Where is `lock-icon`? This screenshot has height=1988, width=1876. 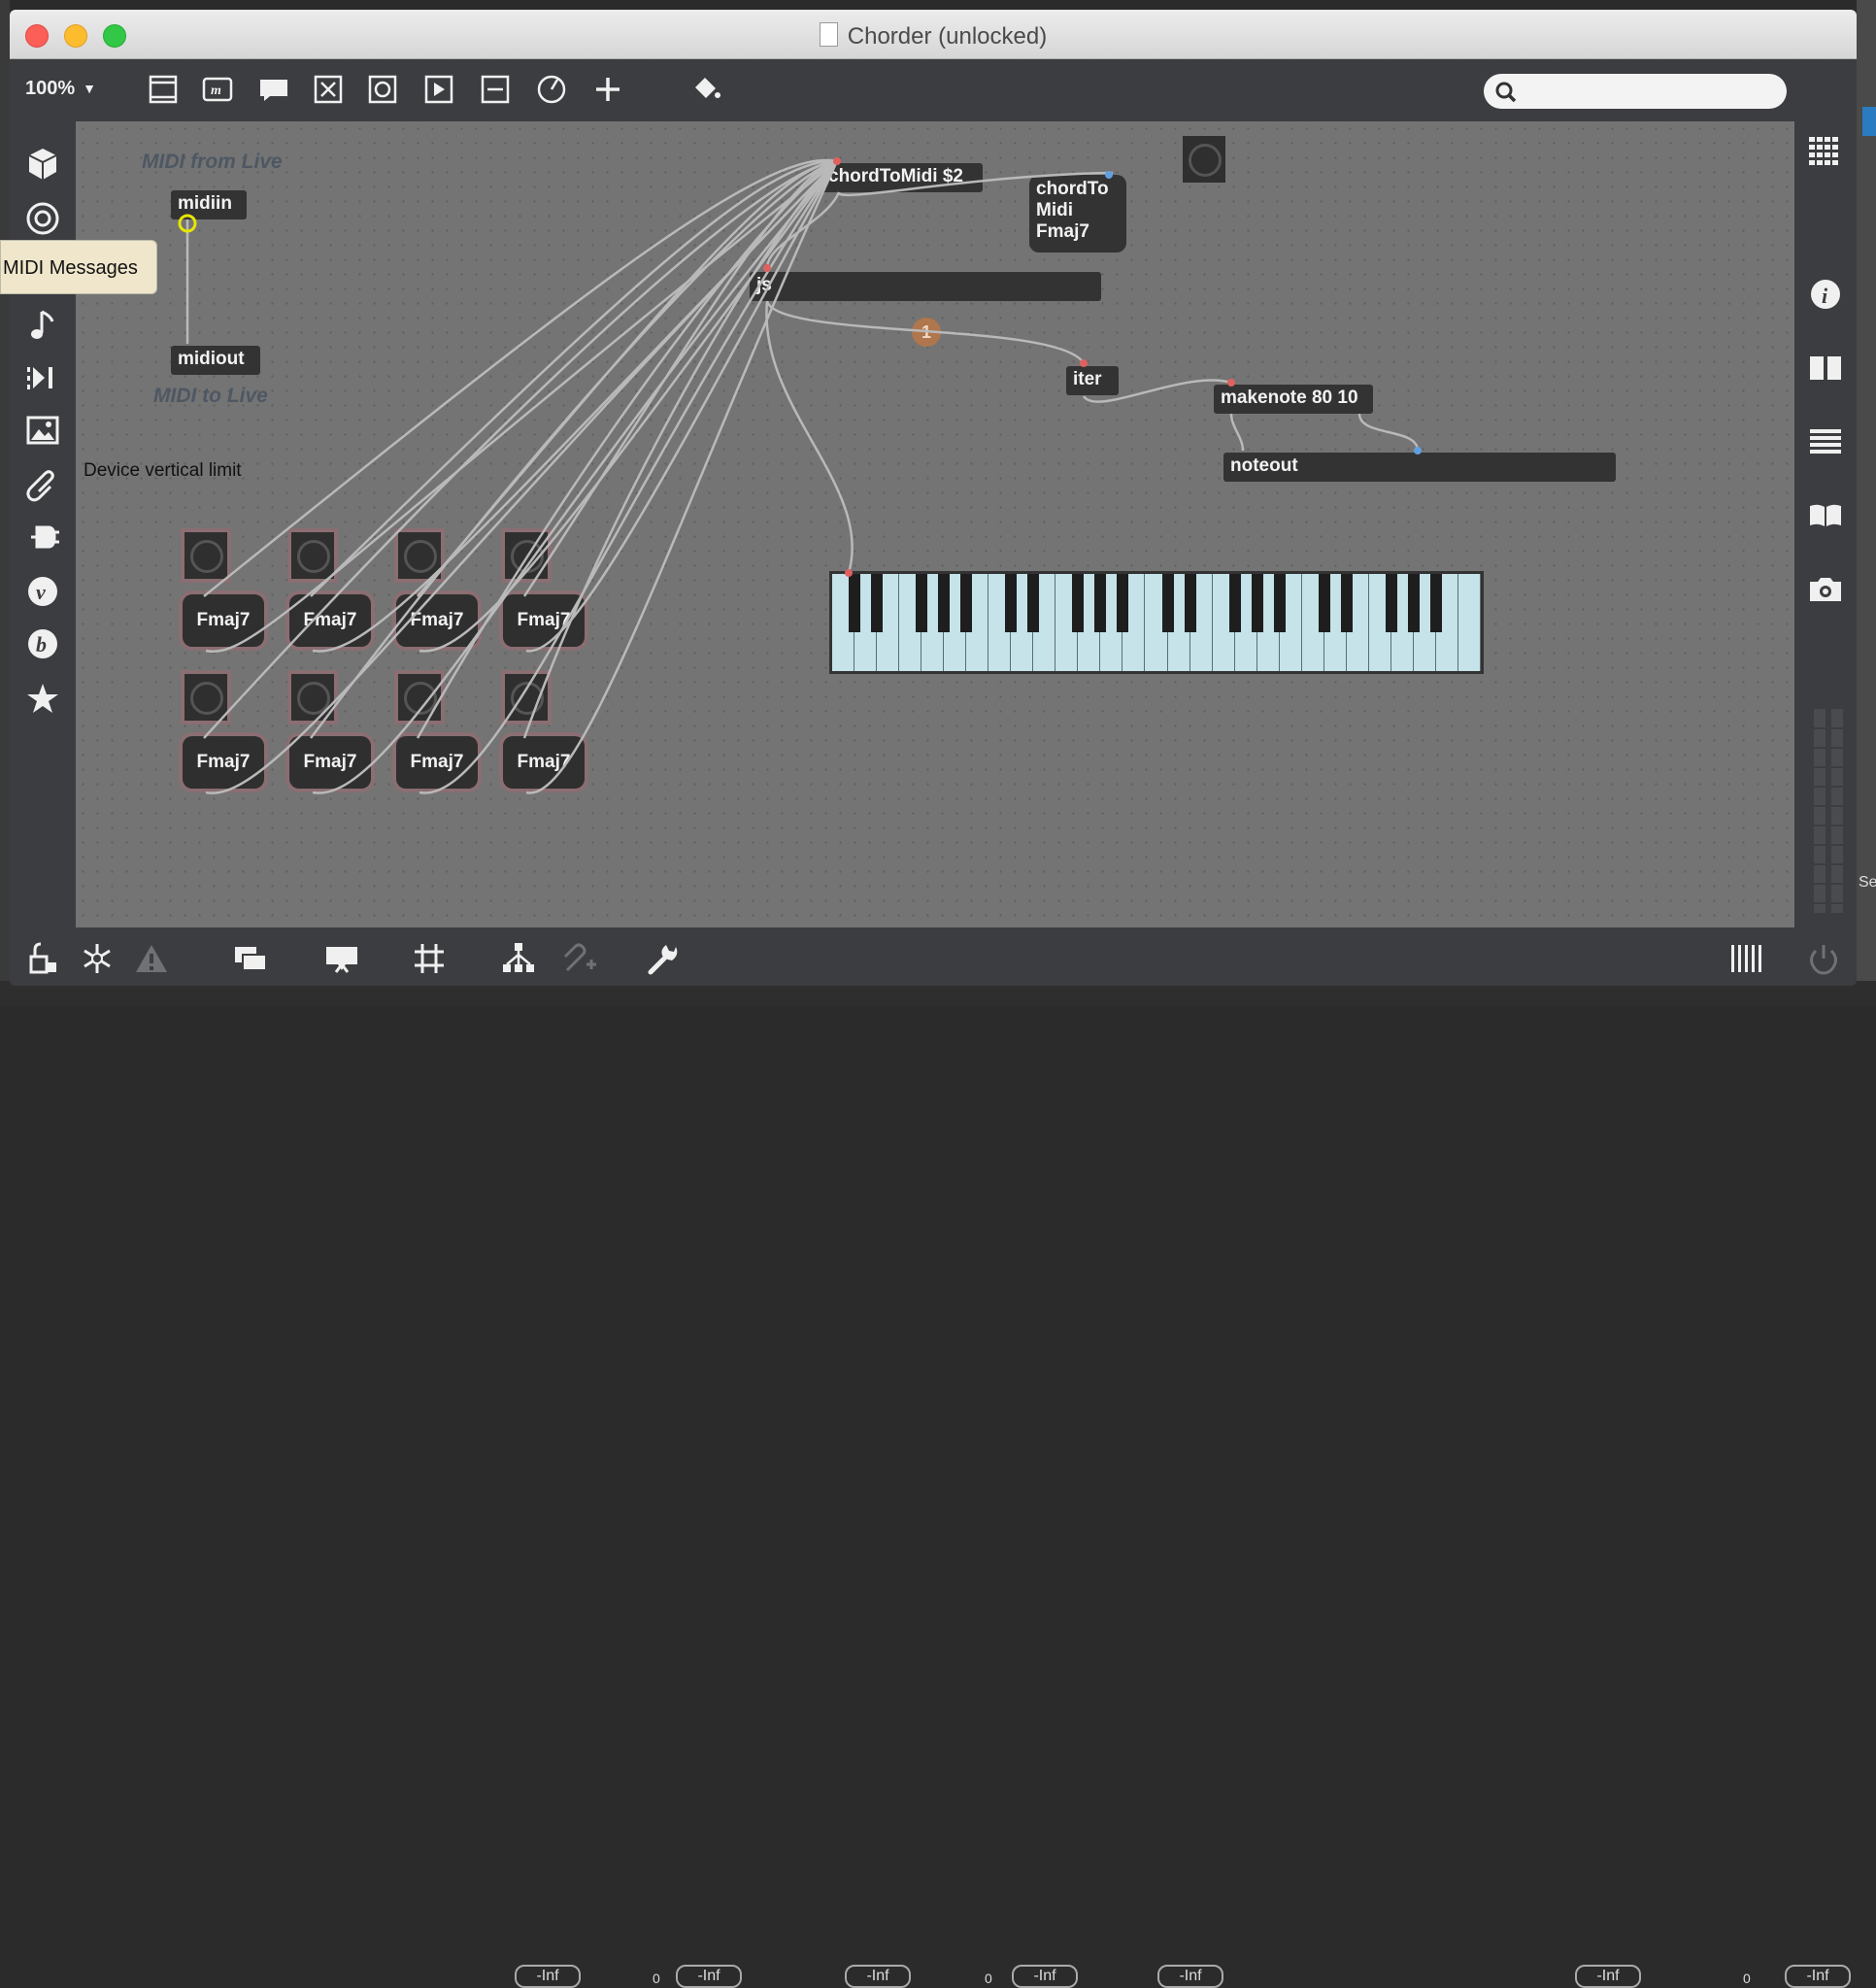
lock-icon is located at coordinates (45, 958).